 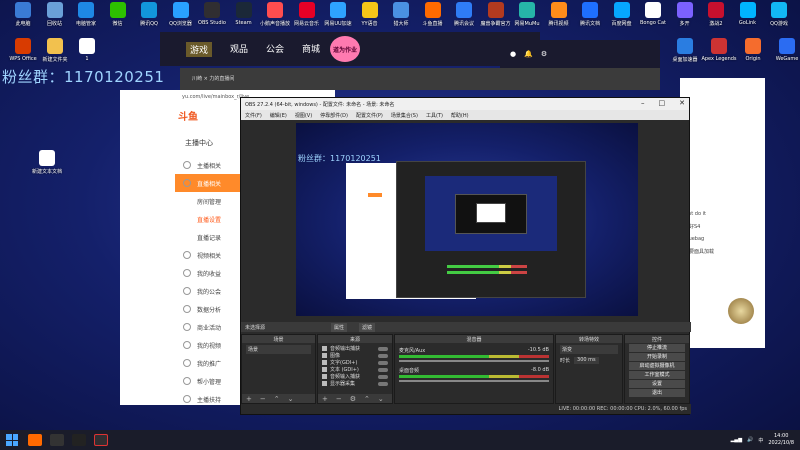 What do you see at coordinates (210, 165) in the screenshot?
I see `sidebar-item: 主播相关` at bounding box center [210, 165].